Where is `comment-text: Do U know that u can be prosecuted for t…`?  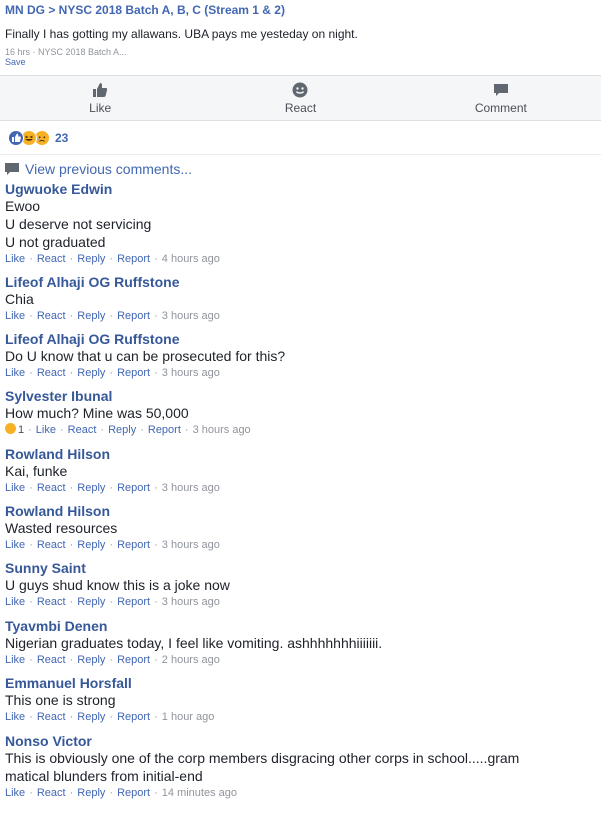 comment-text: Do U know that u can be prosecuted for t… is located at coordinates (145, 356).